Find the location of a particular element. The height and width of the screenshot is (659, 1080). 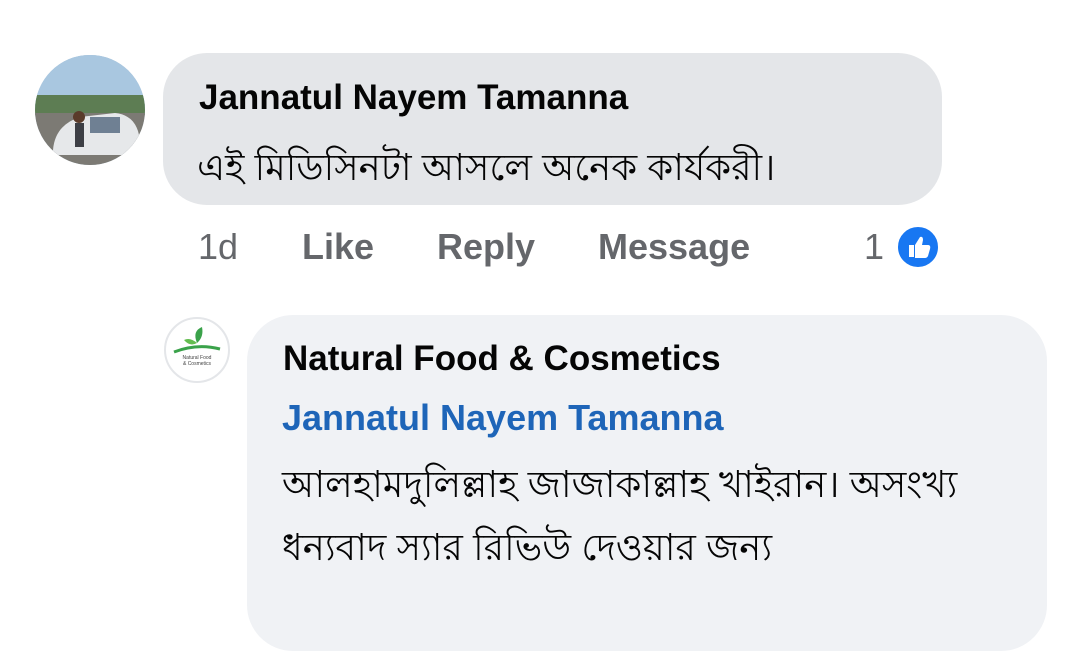

like-button: Like is located at coordinates (338, 247).